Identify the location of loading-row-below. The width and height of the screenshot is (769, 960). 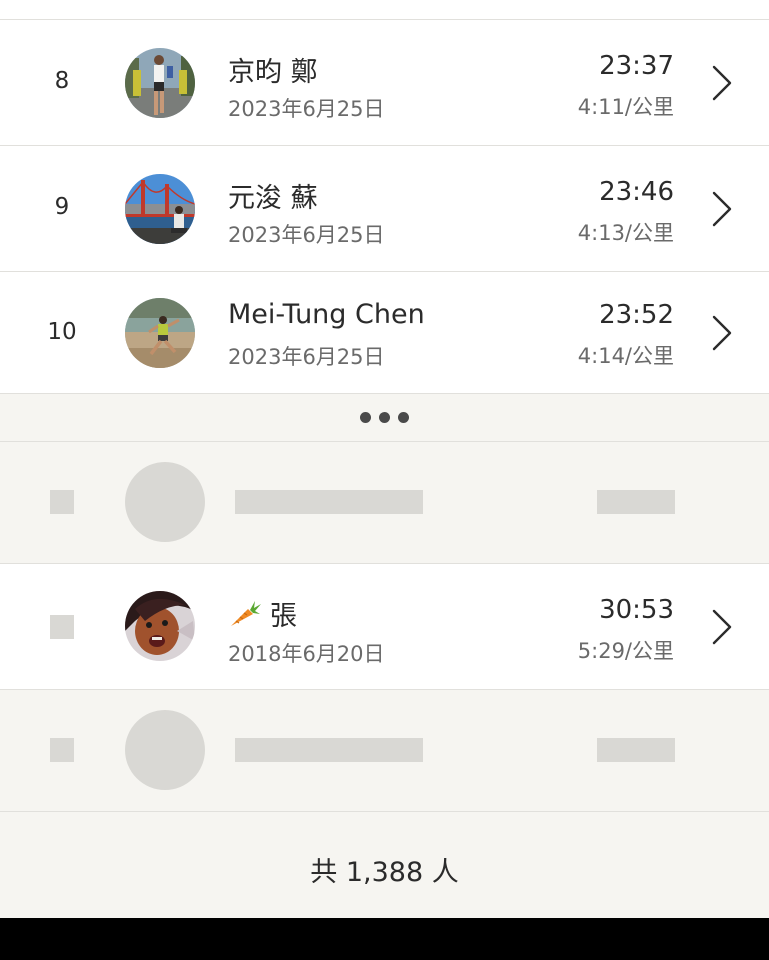
(384, 751).